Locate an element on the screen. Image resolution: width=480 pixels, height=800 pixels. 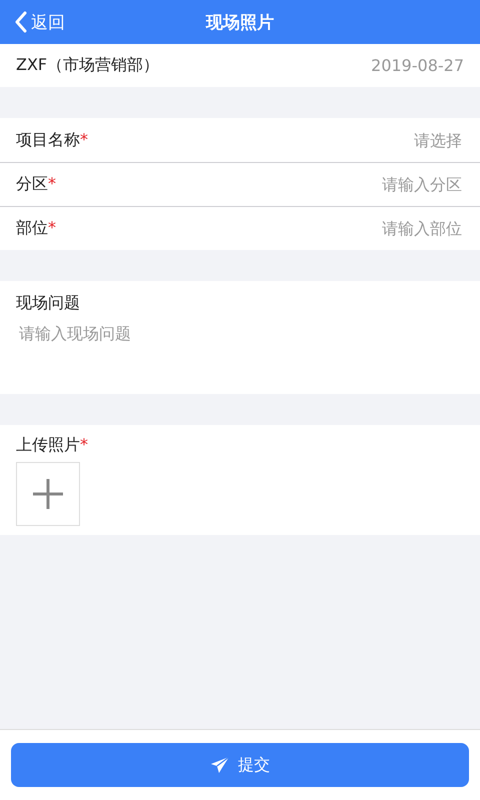
field-label: 部位* is located at coordinates (36, 228).